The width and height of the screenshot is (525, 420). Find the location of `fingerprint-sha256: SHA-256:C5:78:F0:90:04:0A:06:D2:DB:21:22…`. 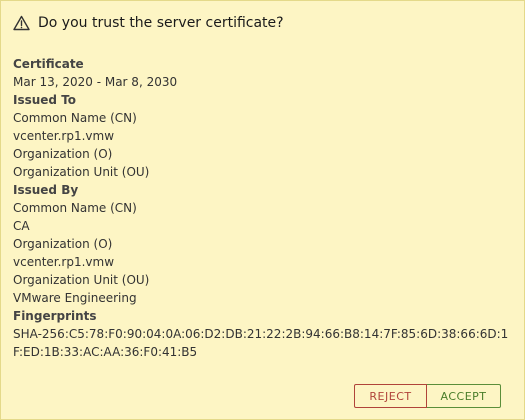

fingerprint-sha256: SHA-256:C5:78:F0:90:04:0A:06:D2:DB:21:22… is located at coordinates (261, 343).